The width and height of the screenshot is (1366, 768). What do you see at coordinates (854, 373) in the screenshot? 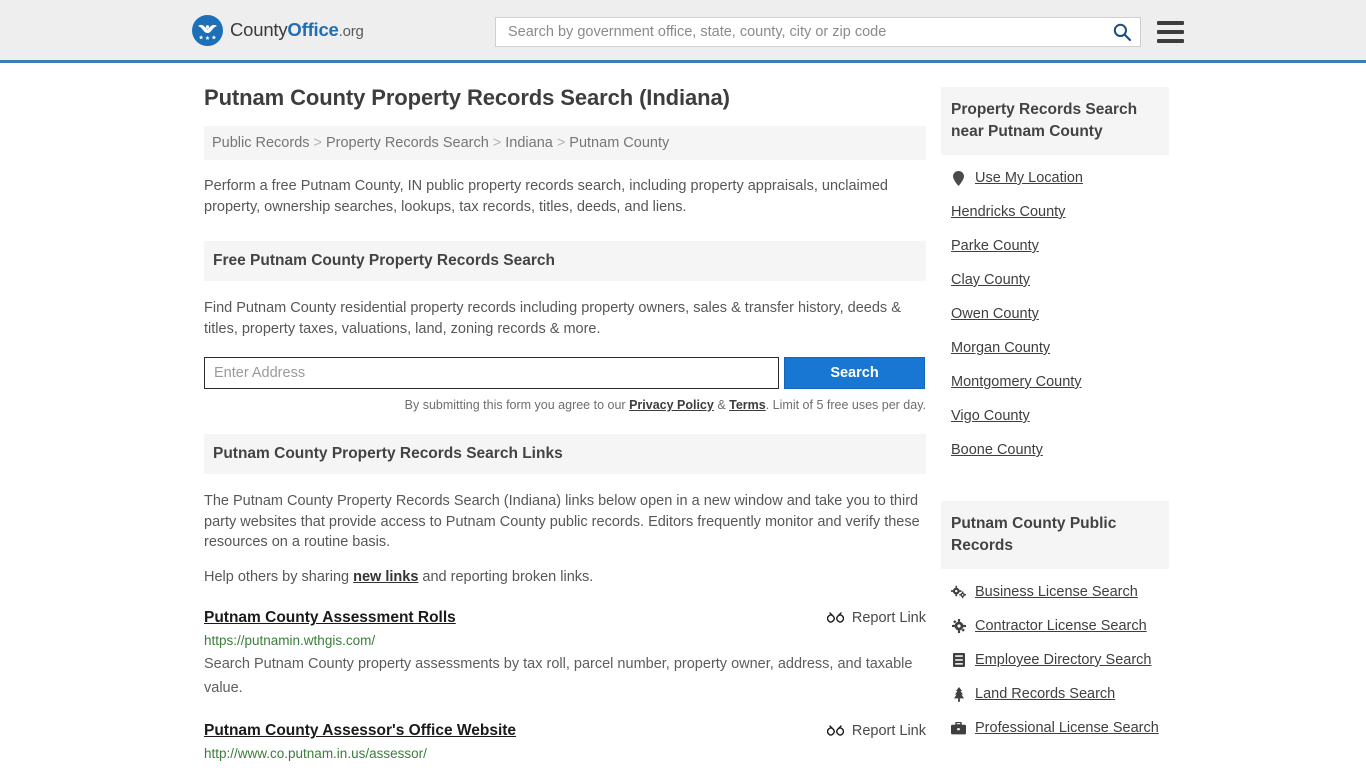
I see `address-search-button: Search` at bounding box center [854, 373].